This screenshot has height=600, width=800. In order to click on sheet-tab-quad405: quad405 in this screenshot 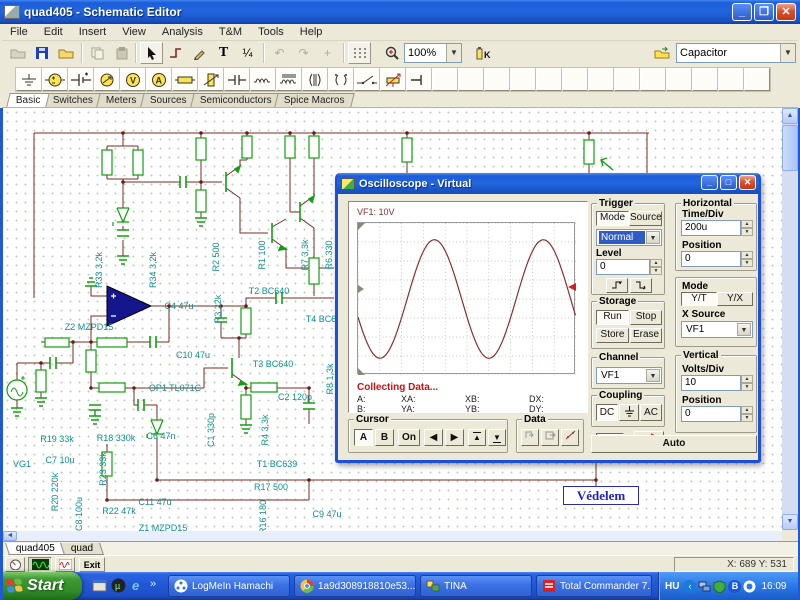, I will do `click(35, 548)`.